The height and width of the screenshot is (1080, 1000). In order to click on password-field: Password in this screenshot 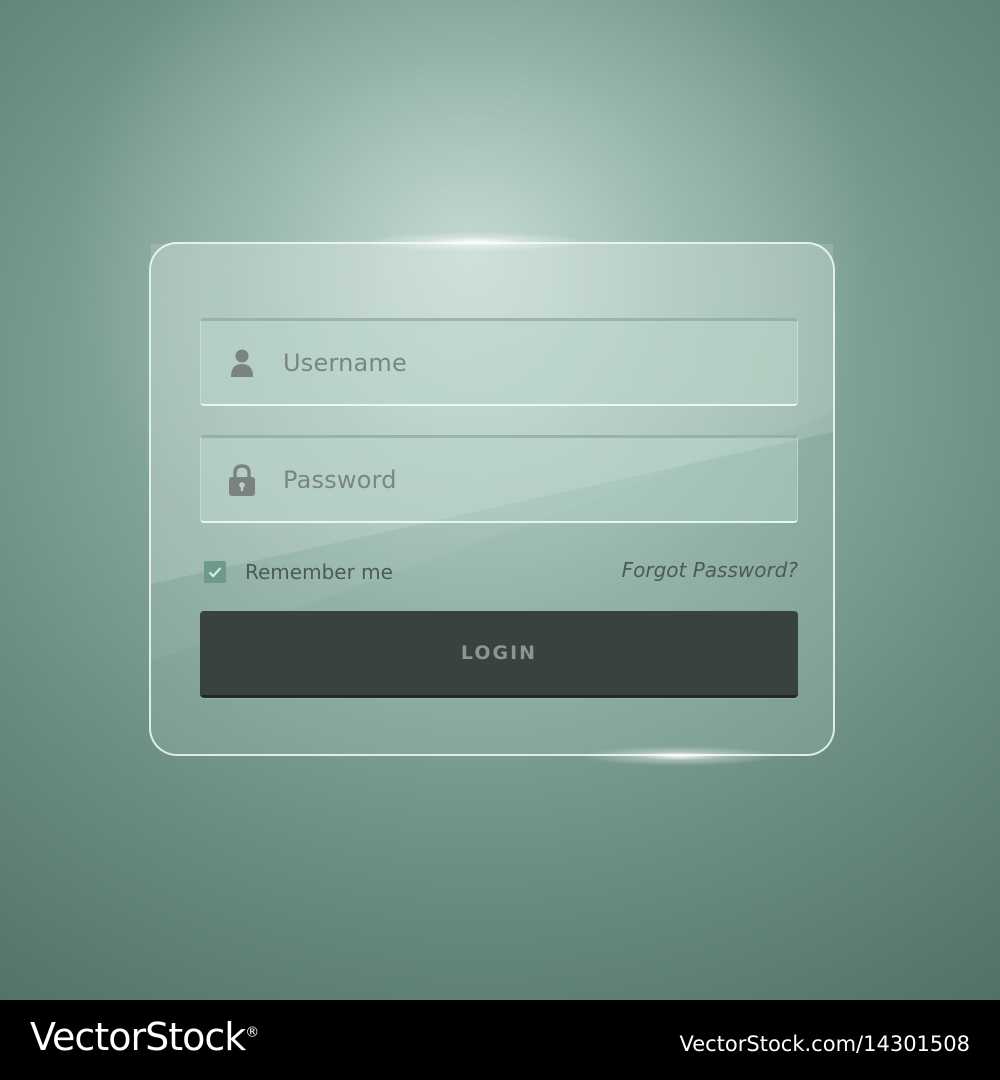, I will do `click(499, 479)`.